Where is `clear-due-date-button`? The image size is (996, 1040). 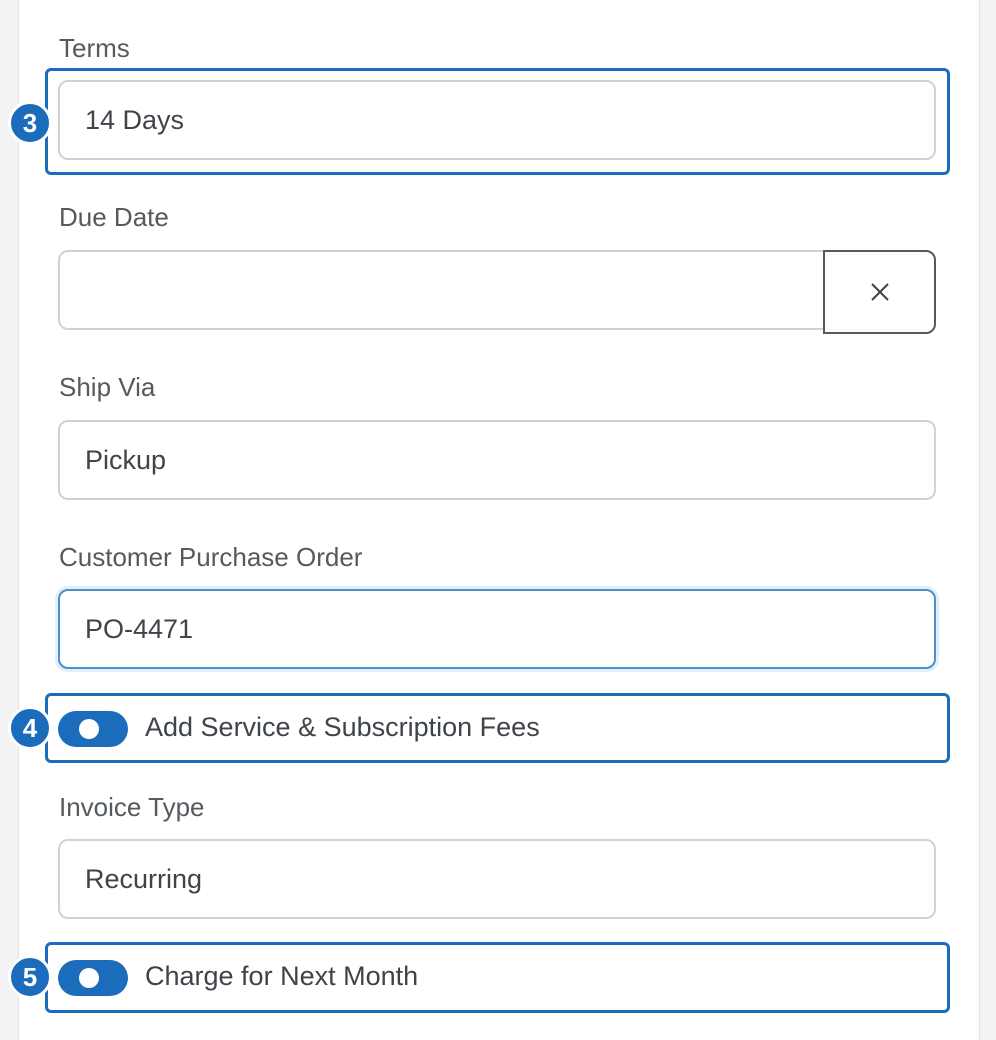
clear-due-date-button is located at coordinates (879, 292).